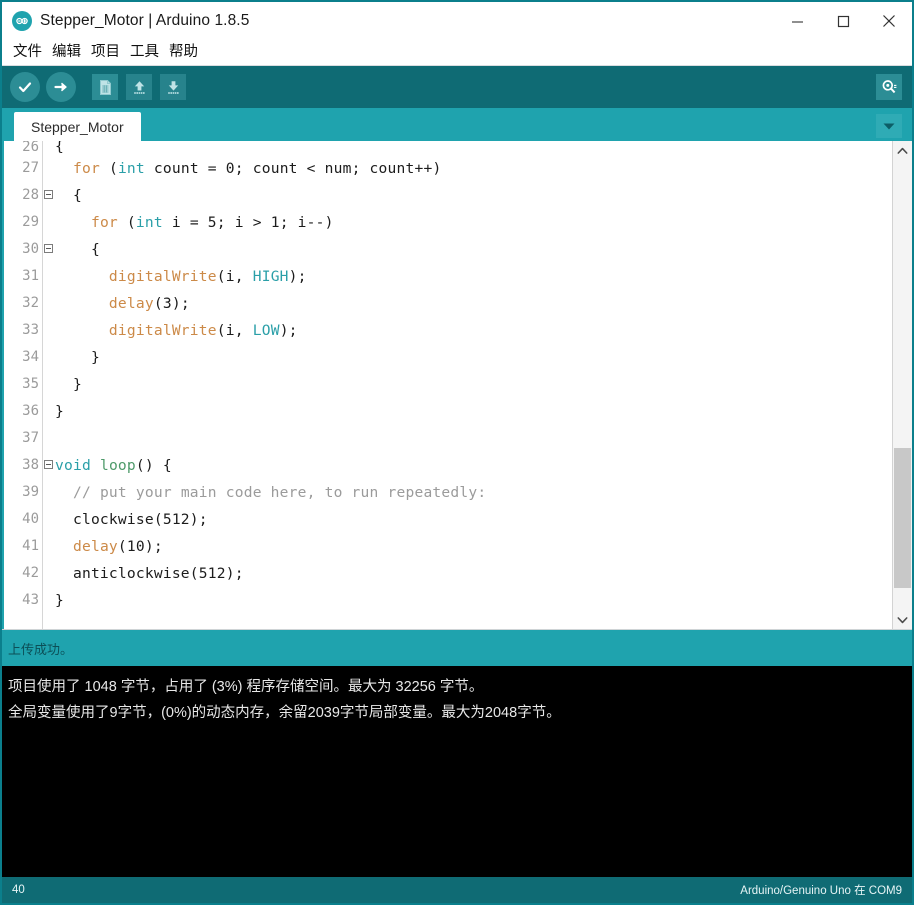 The height and width of the screenshot is (905, 914). I want to click on verify-check-icon, so click(25, 87).